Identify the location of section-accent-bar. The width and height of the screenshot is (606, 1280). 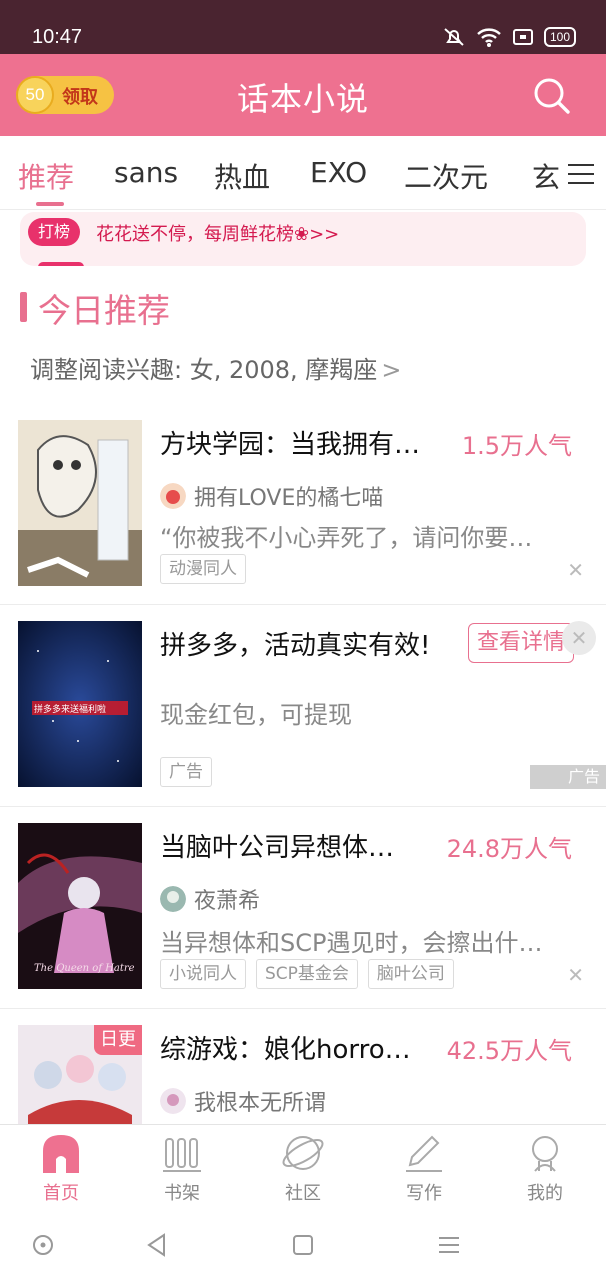
(23, 307).